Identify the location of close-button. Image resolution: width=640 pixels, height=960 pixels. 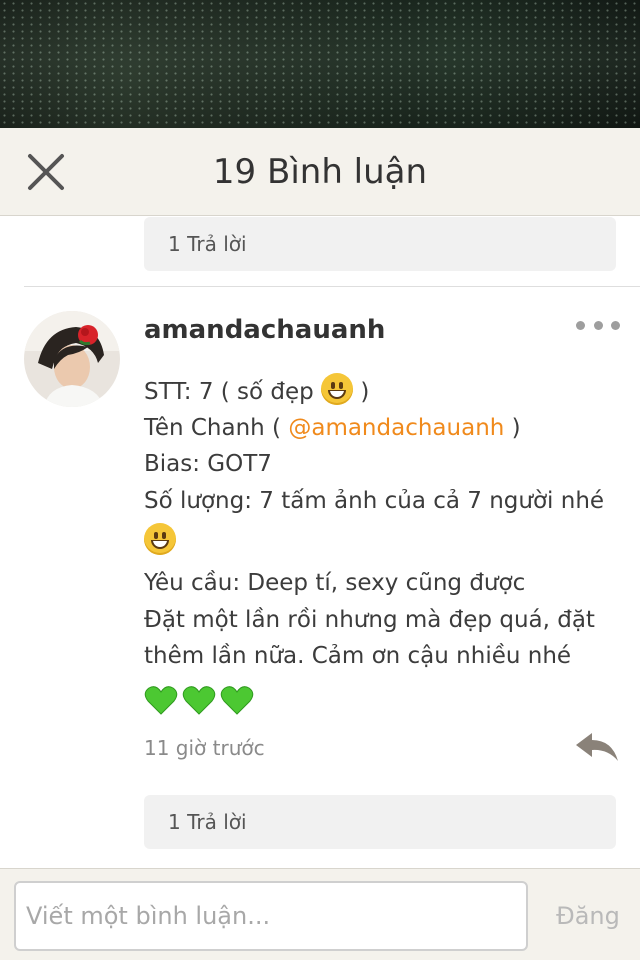
(46, 172).